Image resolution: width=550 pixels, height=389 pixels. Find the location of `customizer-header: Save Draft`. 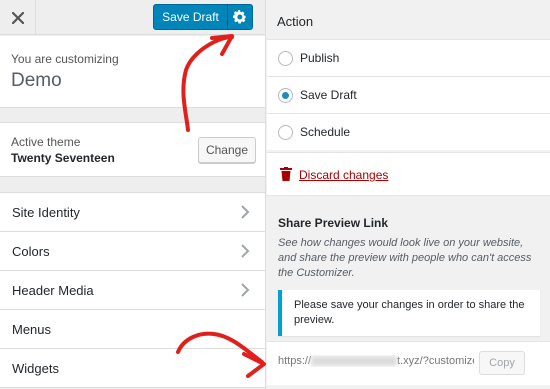

customizer-header: Save Draft is located at coordinates (132, 17).